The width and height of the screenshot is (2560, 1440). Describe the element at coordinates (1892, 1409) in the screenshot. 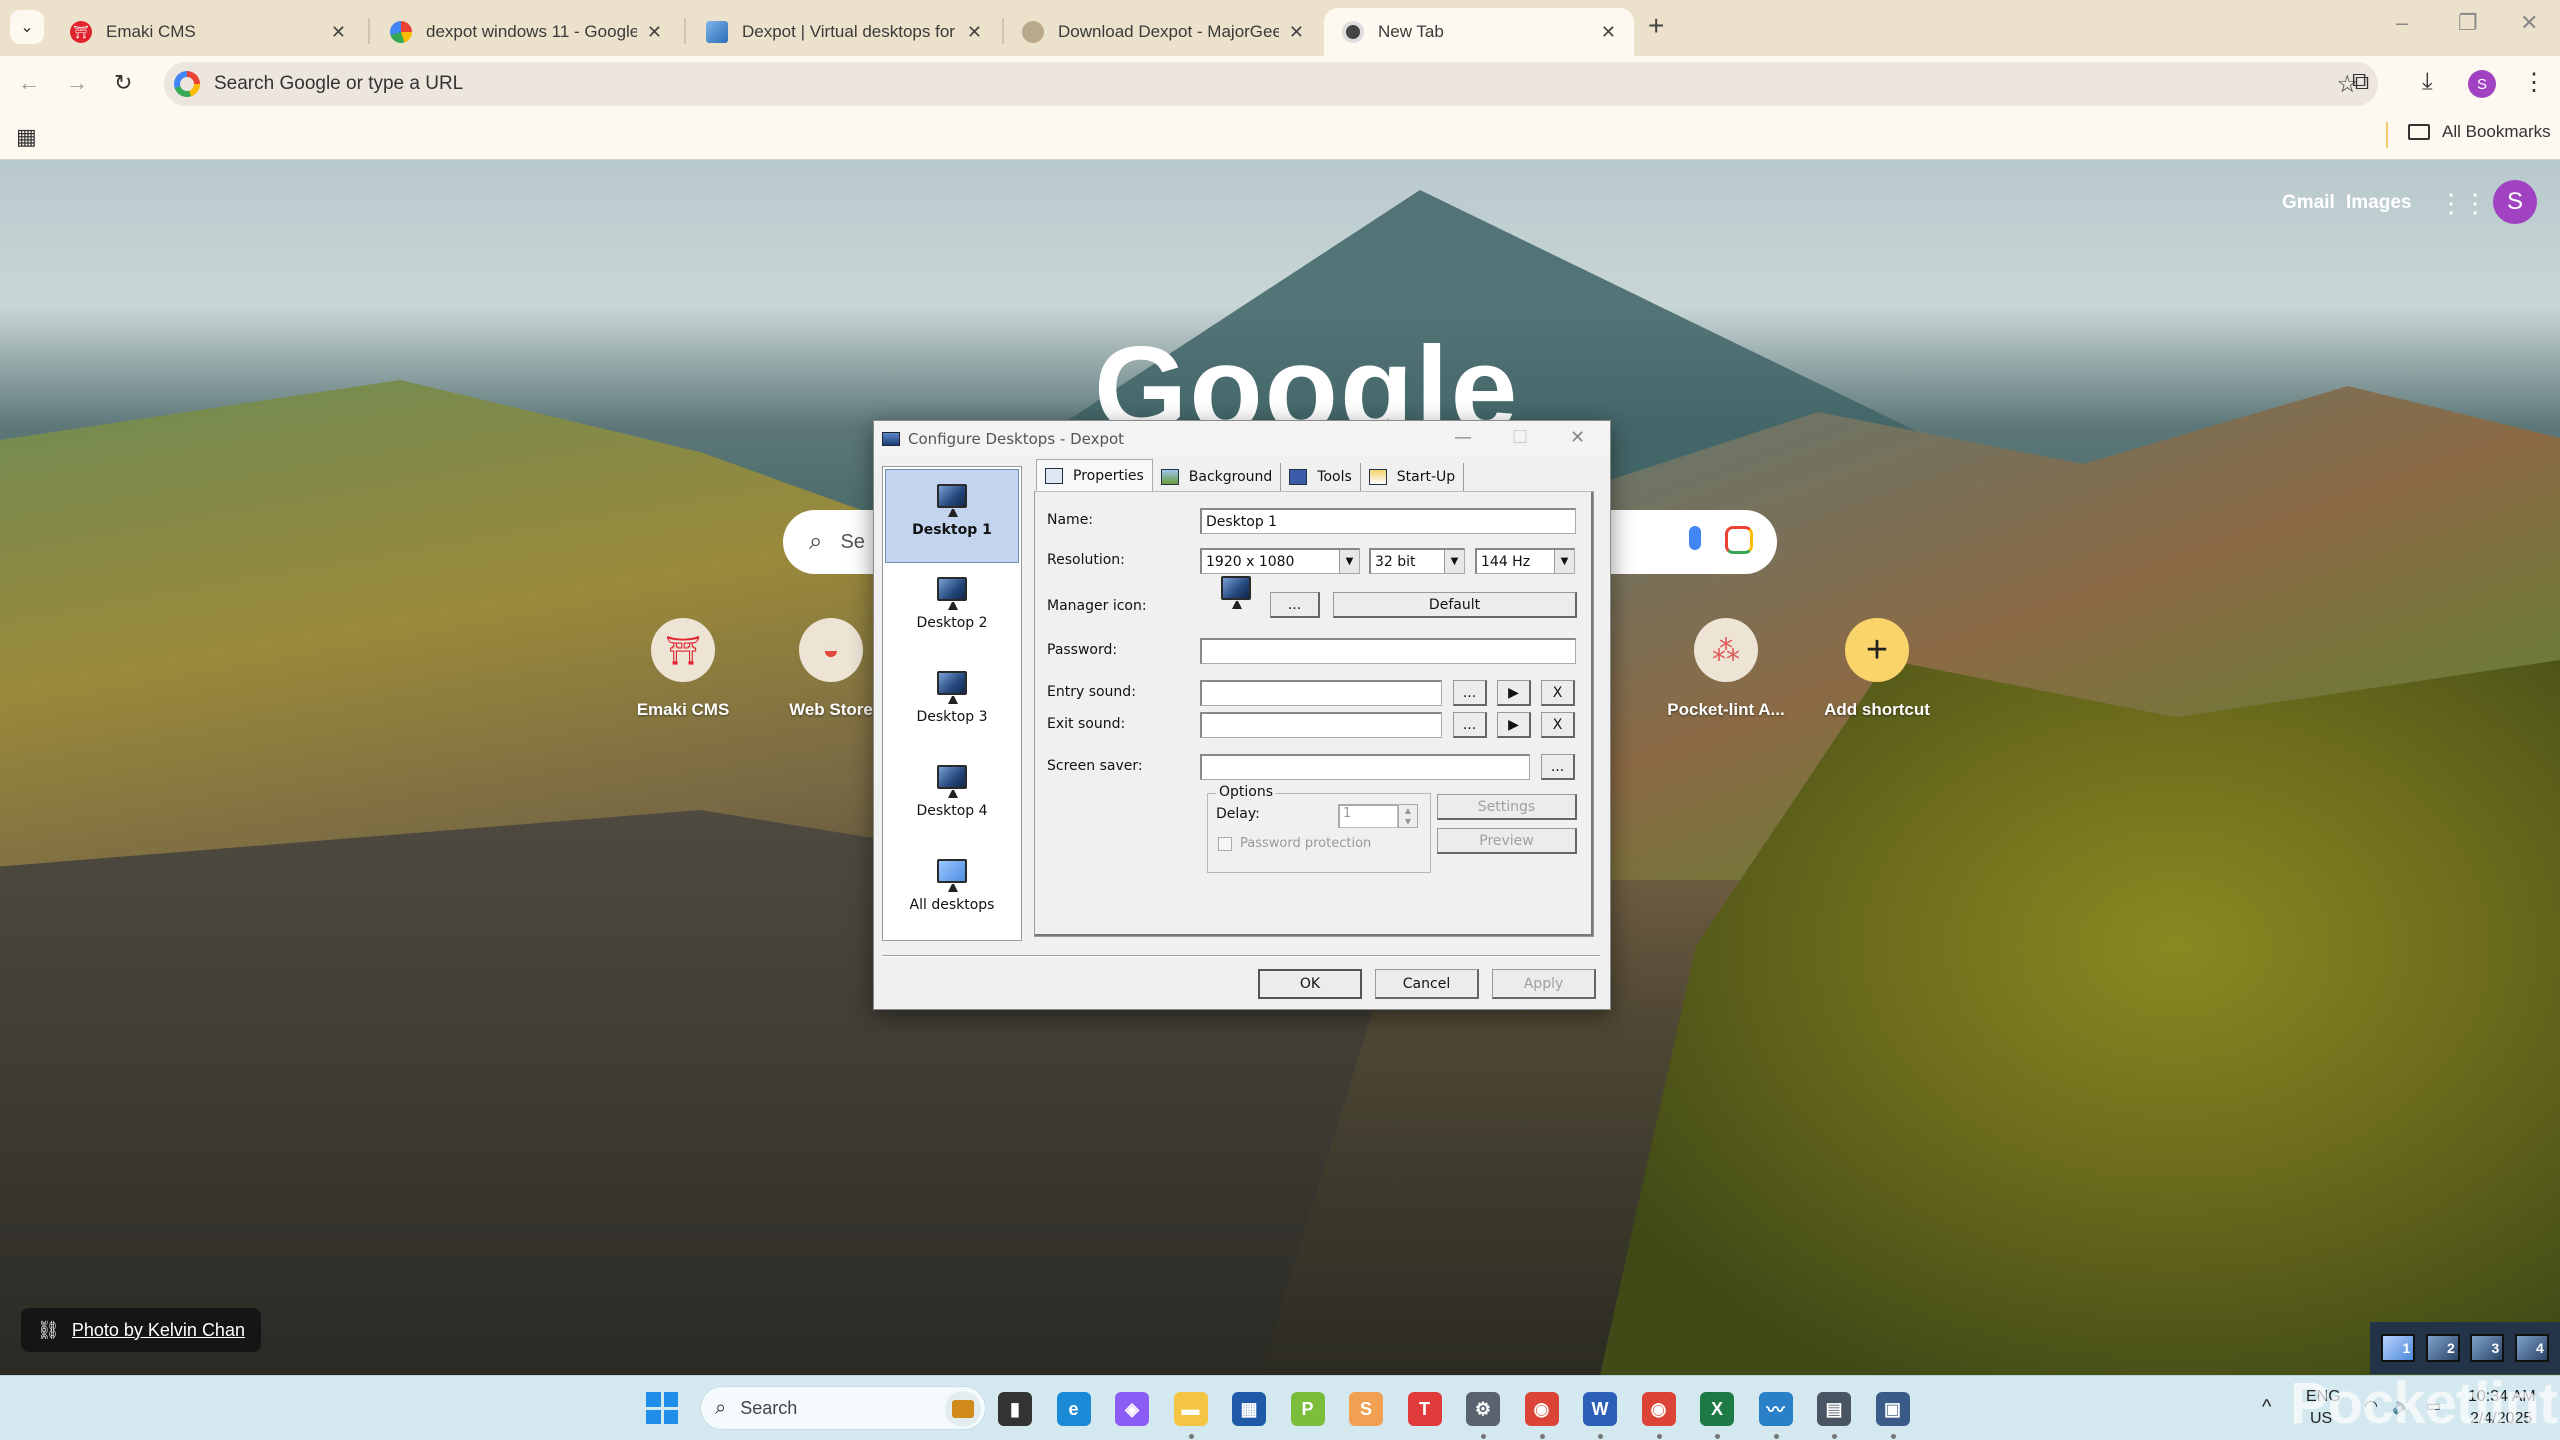

I see `taskbar-app-dexpot: ▣` at that location.